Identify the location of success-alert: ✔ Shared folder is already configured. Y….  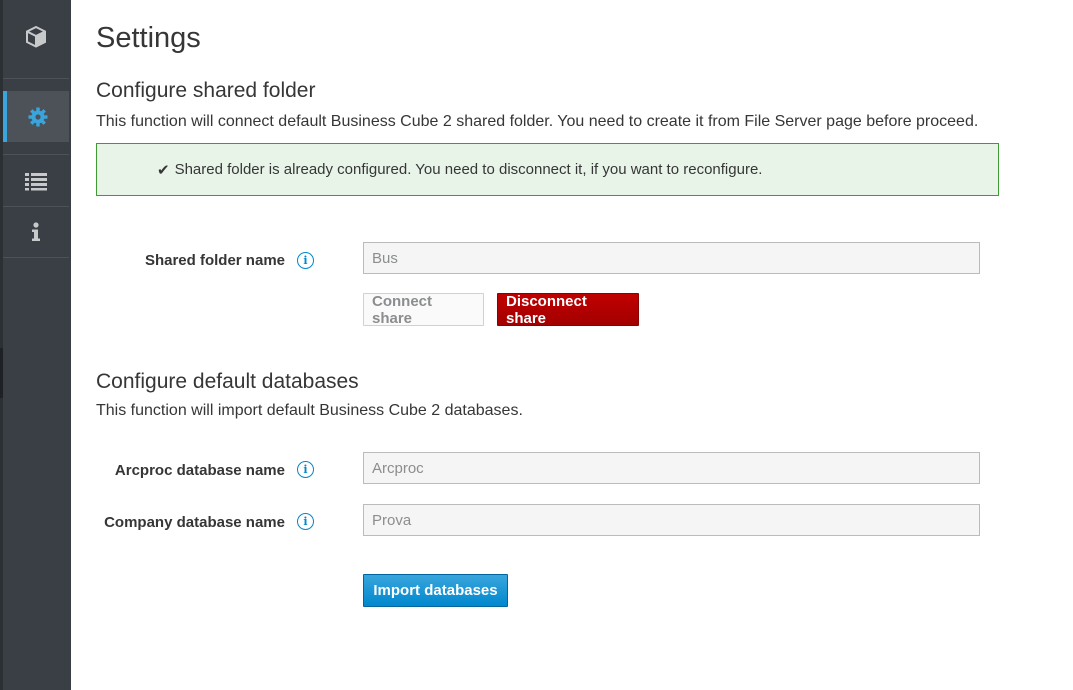
(547, 169).